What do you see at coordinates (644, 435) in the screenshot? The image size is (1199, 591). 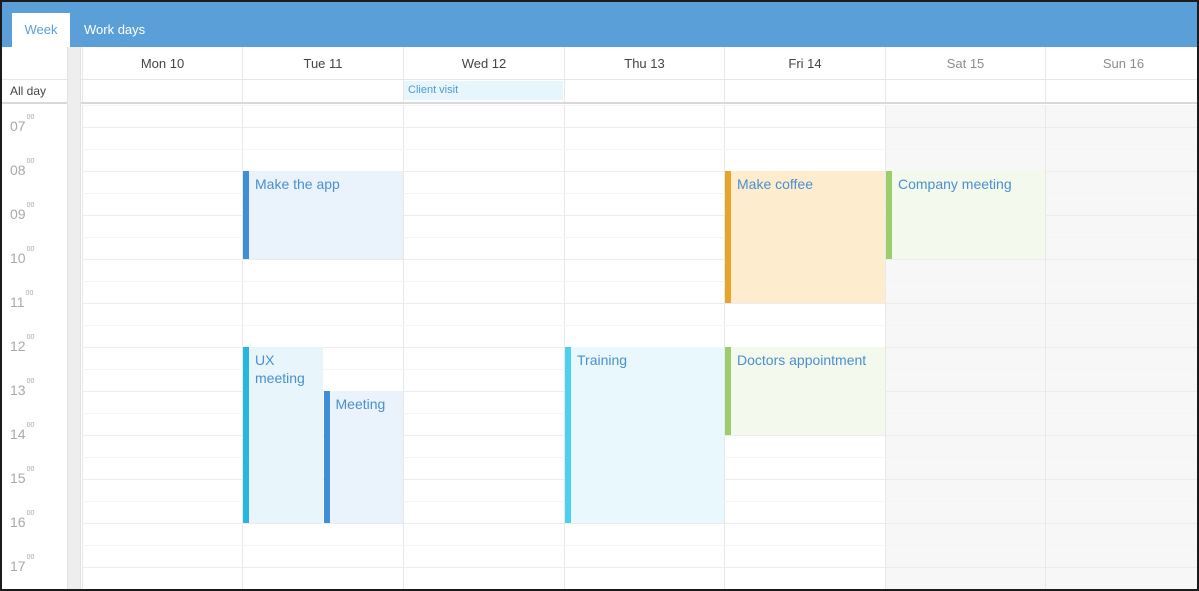 I see `calendar-event: Training` at bounding box center [644, 435].